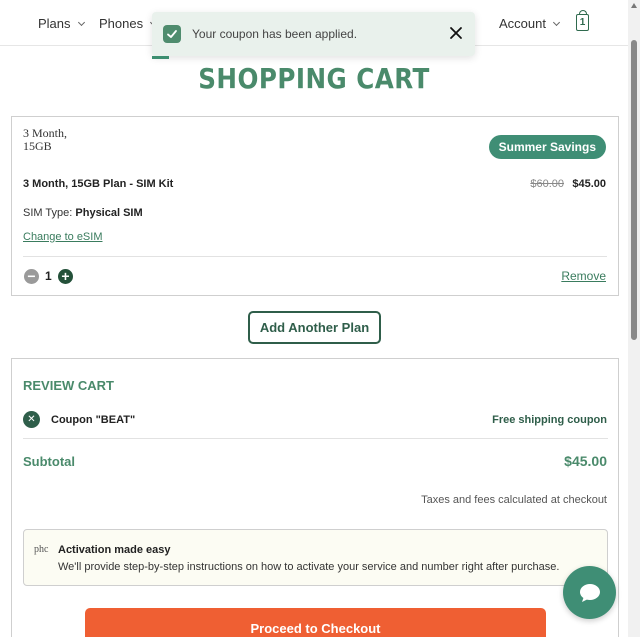 Image resolution: width=640 pixels, height=637 pixels. I want to click on check-icon, so click(172, 34).